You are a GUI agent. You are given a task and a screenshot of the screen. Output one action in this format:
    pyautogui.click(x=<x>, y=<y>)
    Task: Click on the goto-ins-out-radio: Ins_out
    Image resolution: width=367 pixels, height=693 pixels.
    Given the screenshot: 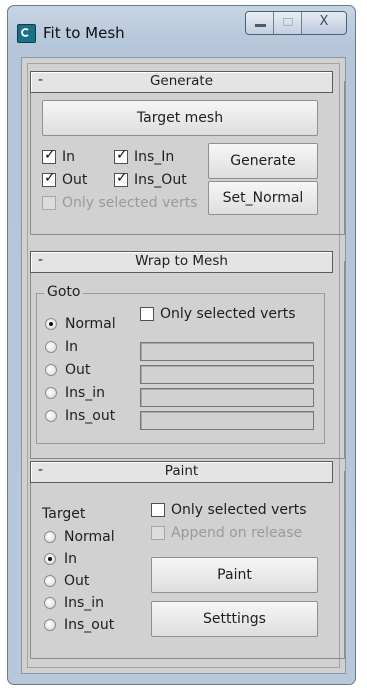 What is the action you would take?
    pyautogui.click(x=80, y=416)
    